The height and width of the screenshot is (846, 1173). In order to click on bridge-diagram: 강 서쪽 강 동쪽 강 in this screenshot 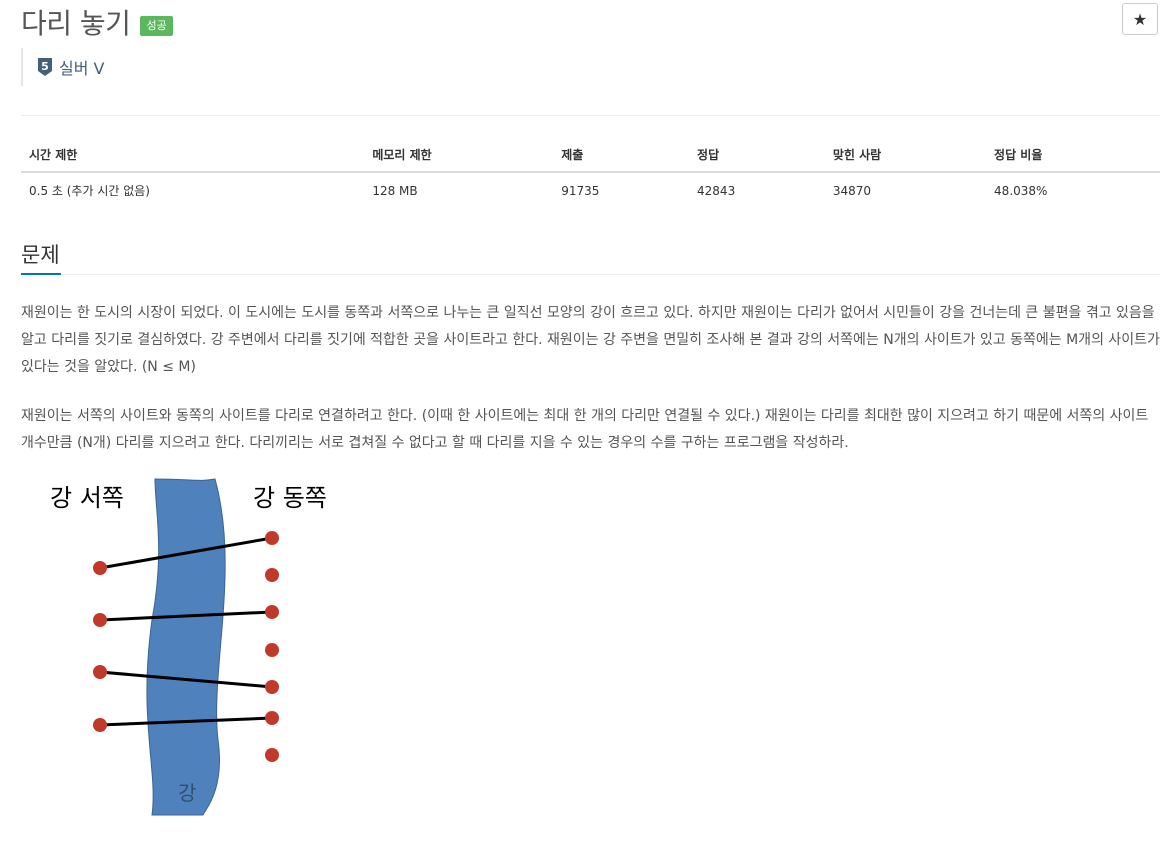, I will do `click(188, 647)`.